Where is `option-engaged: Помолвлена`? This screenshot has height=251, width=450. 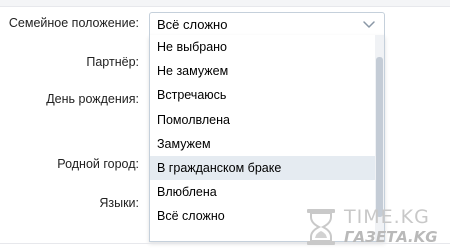 option-engaged: Помолвлена is located at coordinates (262, 120).